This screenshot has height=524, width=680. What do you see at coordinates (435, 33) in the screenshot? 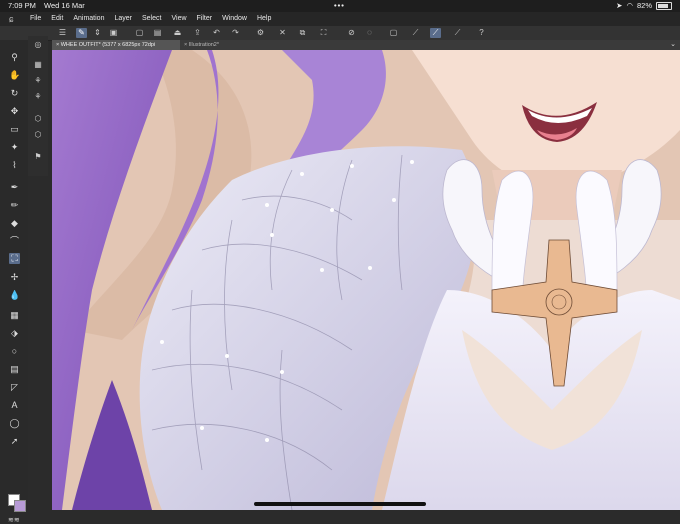
I see `snap-active-icon: ⟋` at bounding box center [435, 33].